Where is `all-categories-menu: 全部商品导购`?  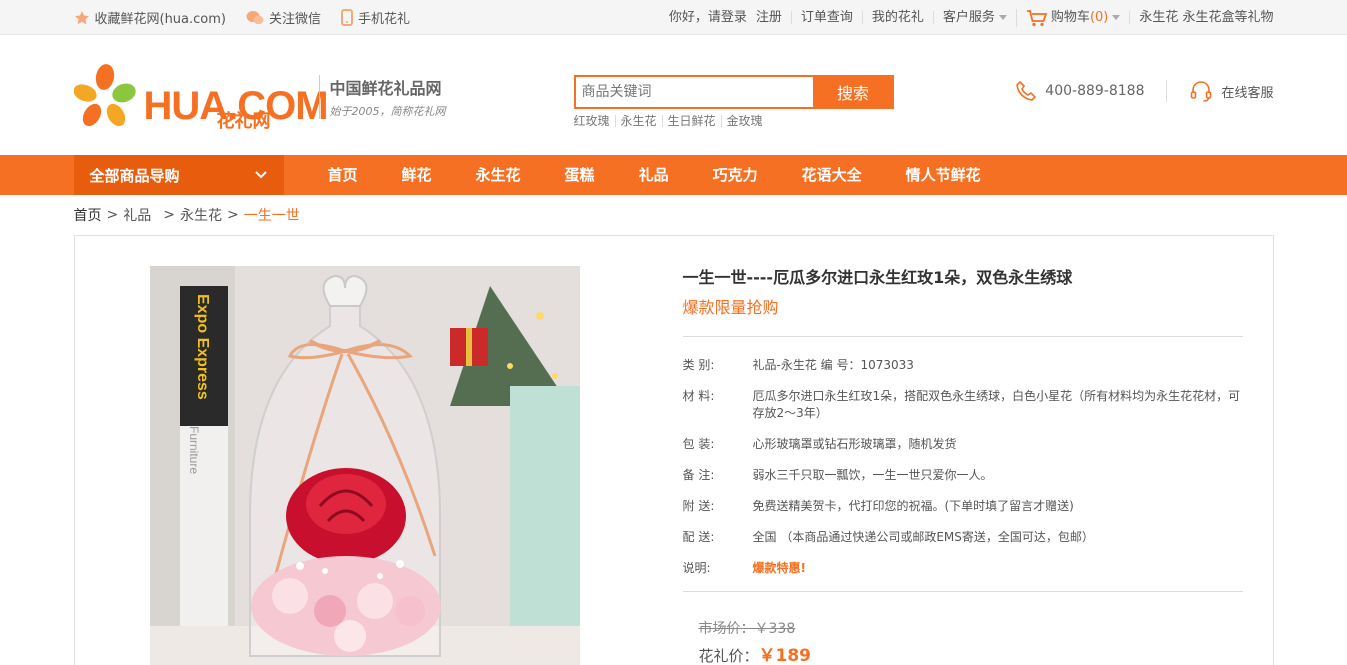 all-categories-menu: 全部商品导购 is located at coordinates (178, 175).